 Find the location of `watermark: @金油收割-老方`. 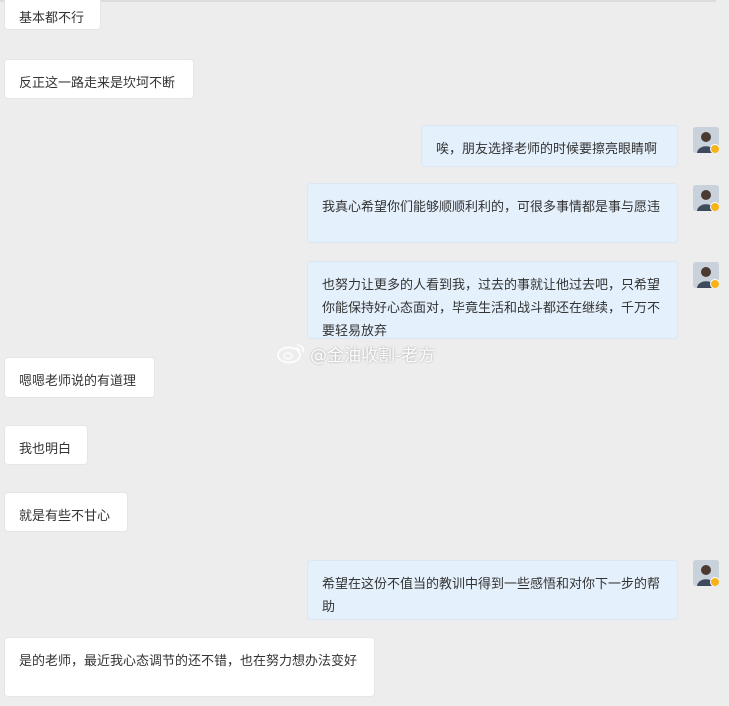

watermark: @金油收割-老方 is located at coordinates (356, 353).